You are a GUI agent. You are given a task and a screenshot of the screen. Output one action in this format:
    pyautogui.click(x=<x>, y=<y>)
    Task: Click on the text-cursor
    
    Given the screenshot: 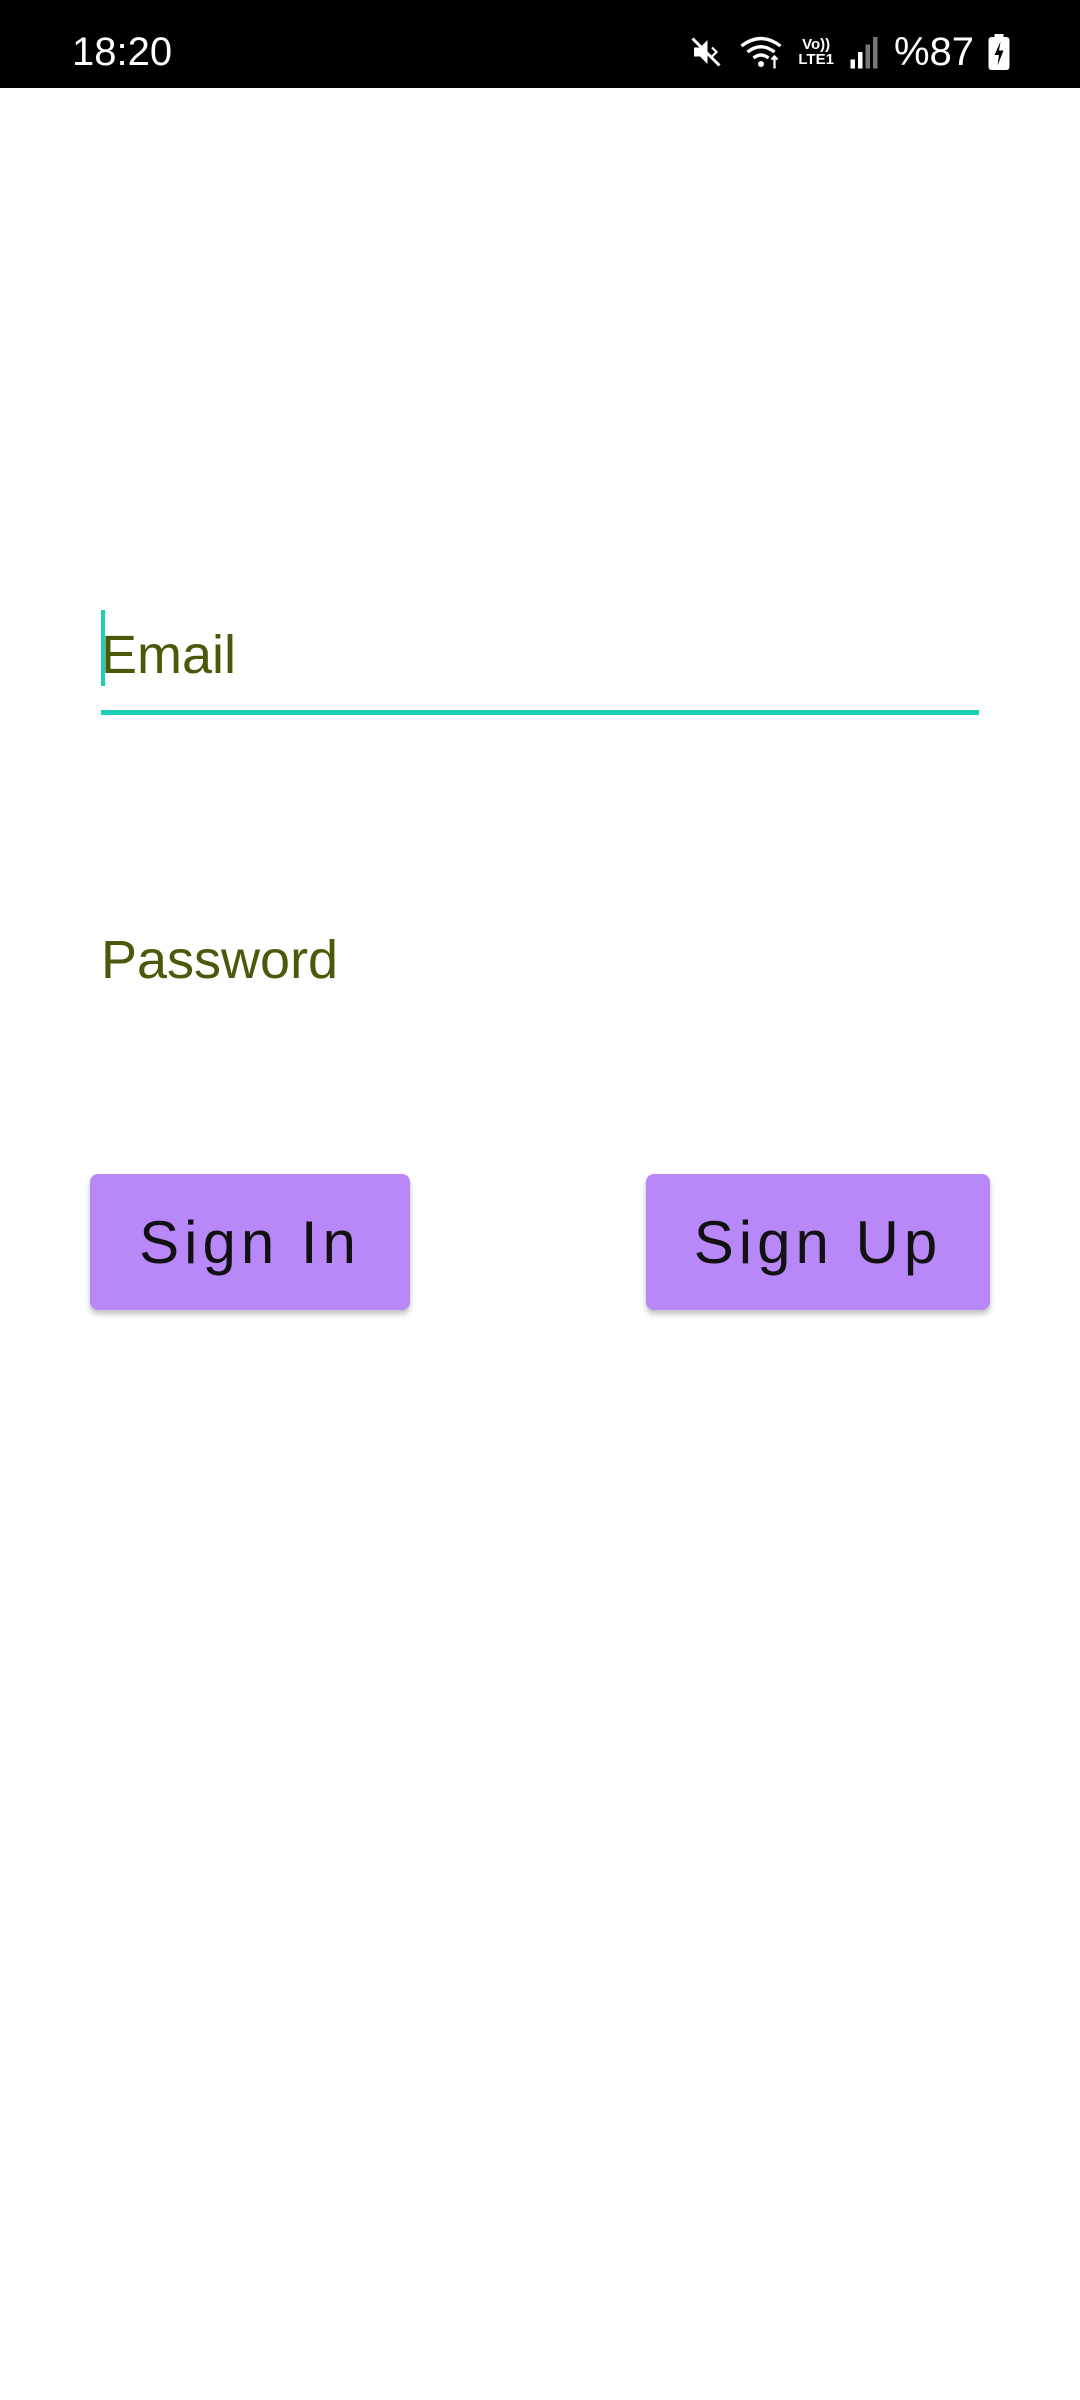 What is the action you would take?
    pyautogui.click(x=103, y=648)
    